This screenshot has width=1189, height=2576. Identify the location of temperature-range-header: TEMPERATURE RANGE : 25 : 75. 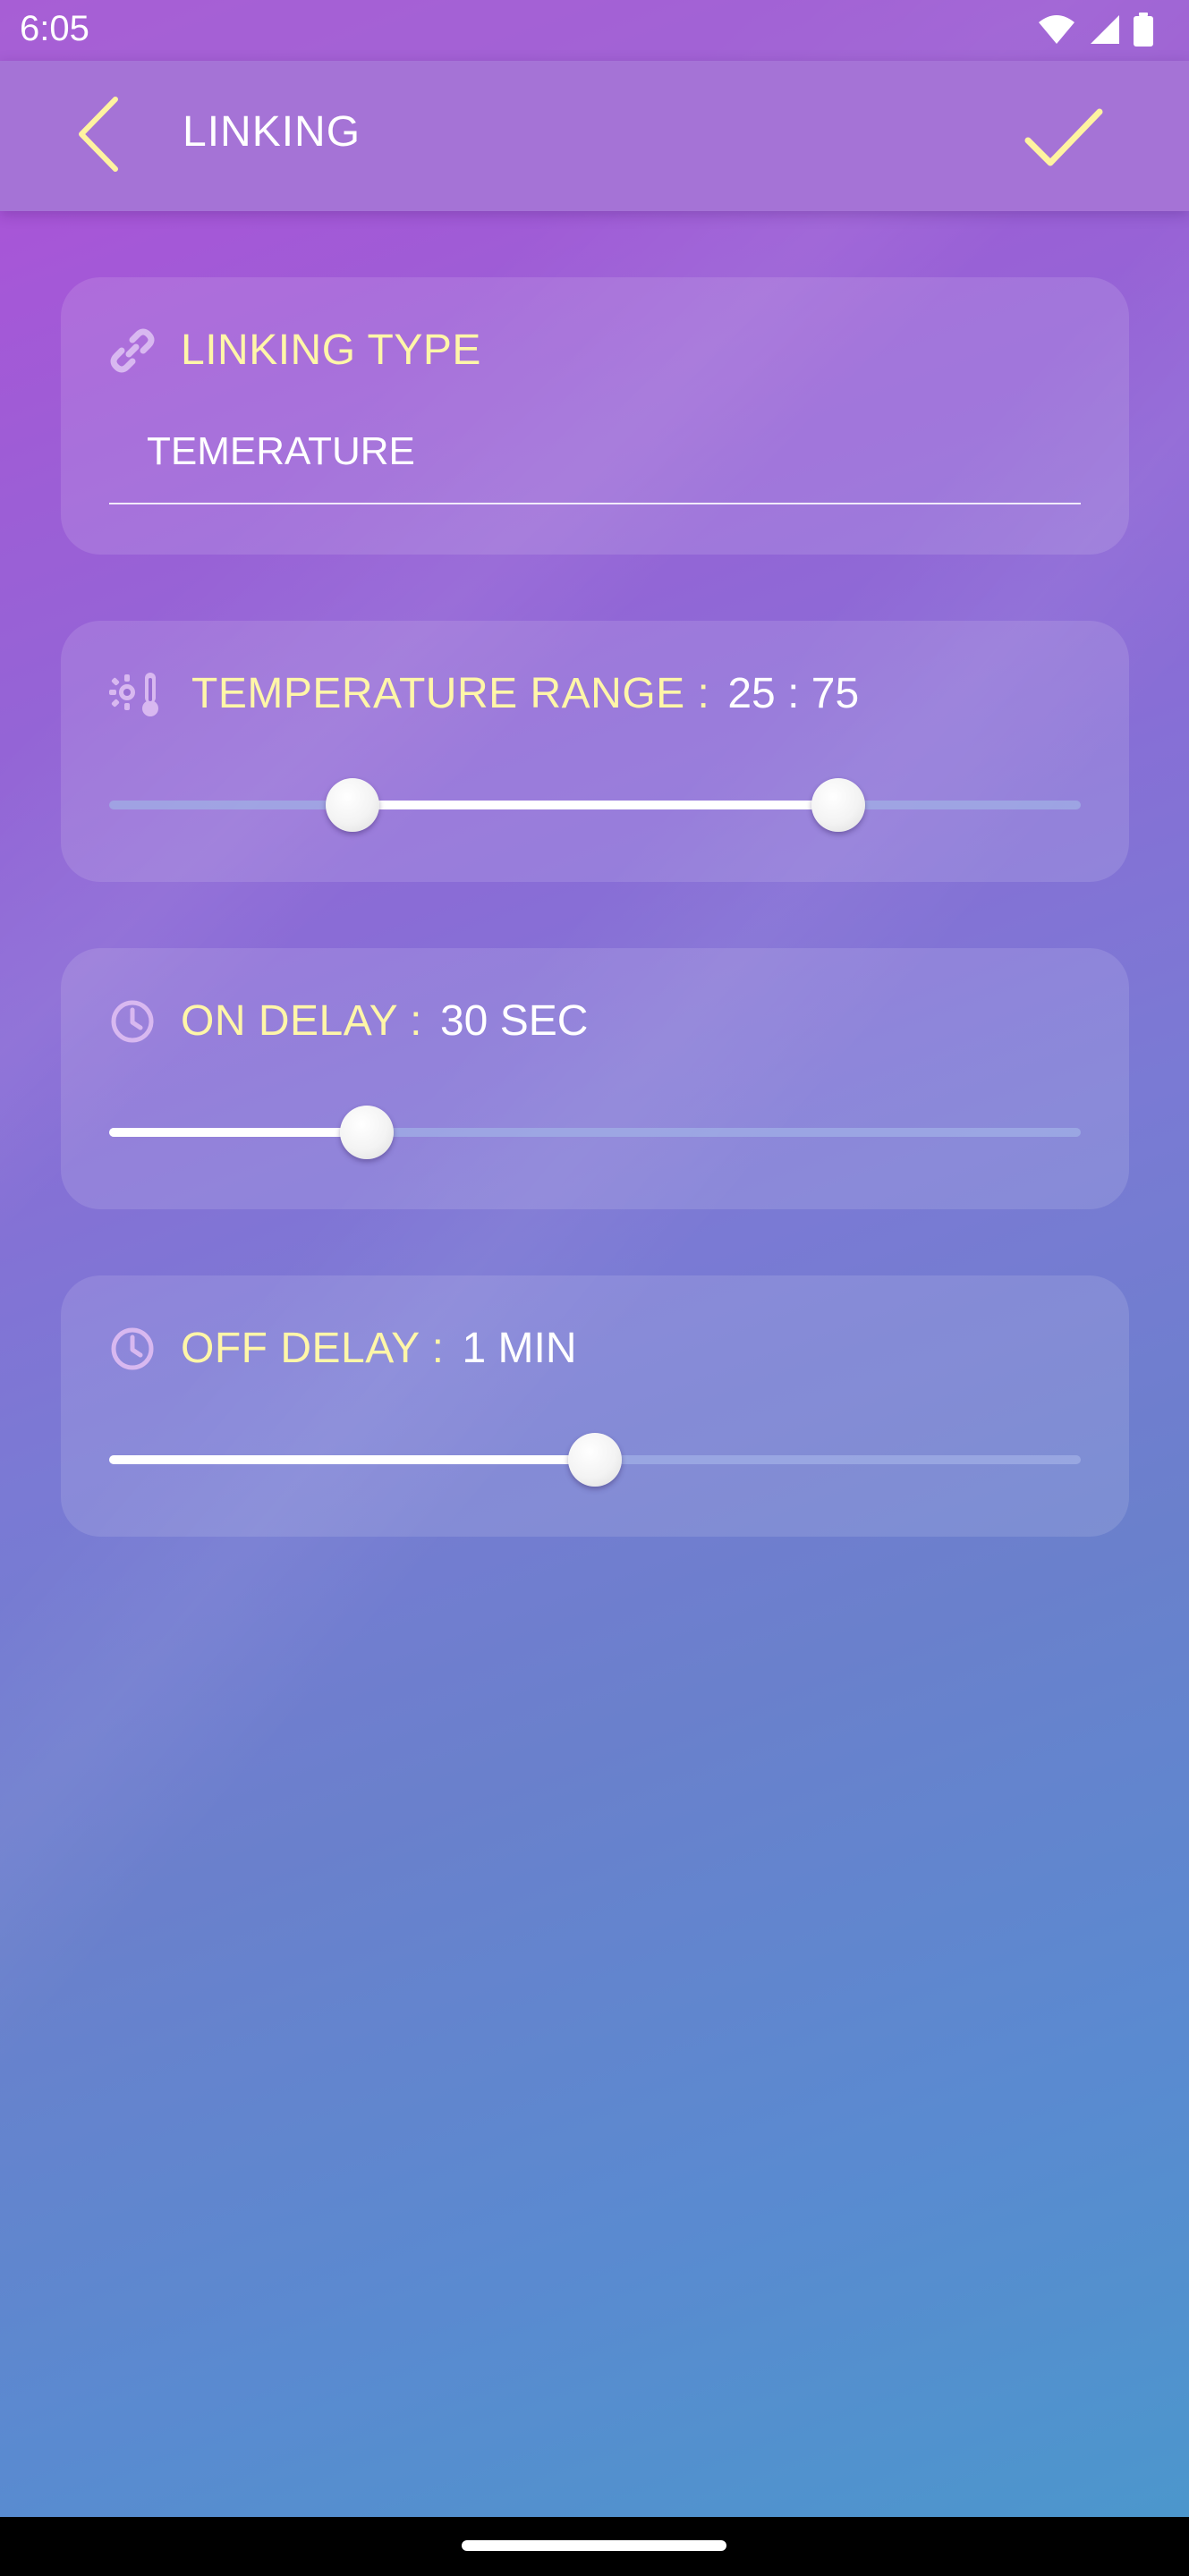
(484, 693).